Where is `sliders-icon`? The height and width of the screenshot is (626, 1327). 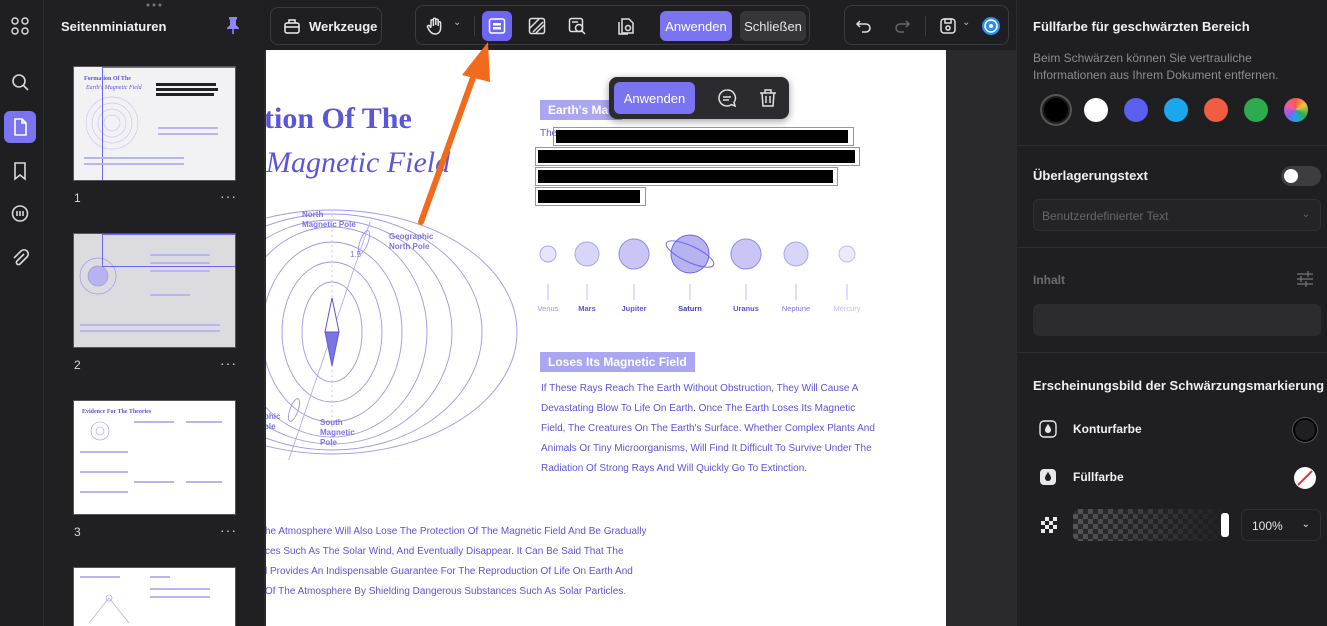 sliders-icon is located at coordinates (1305, 279).